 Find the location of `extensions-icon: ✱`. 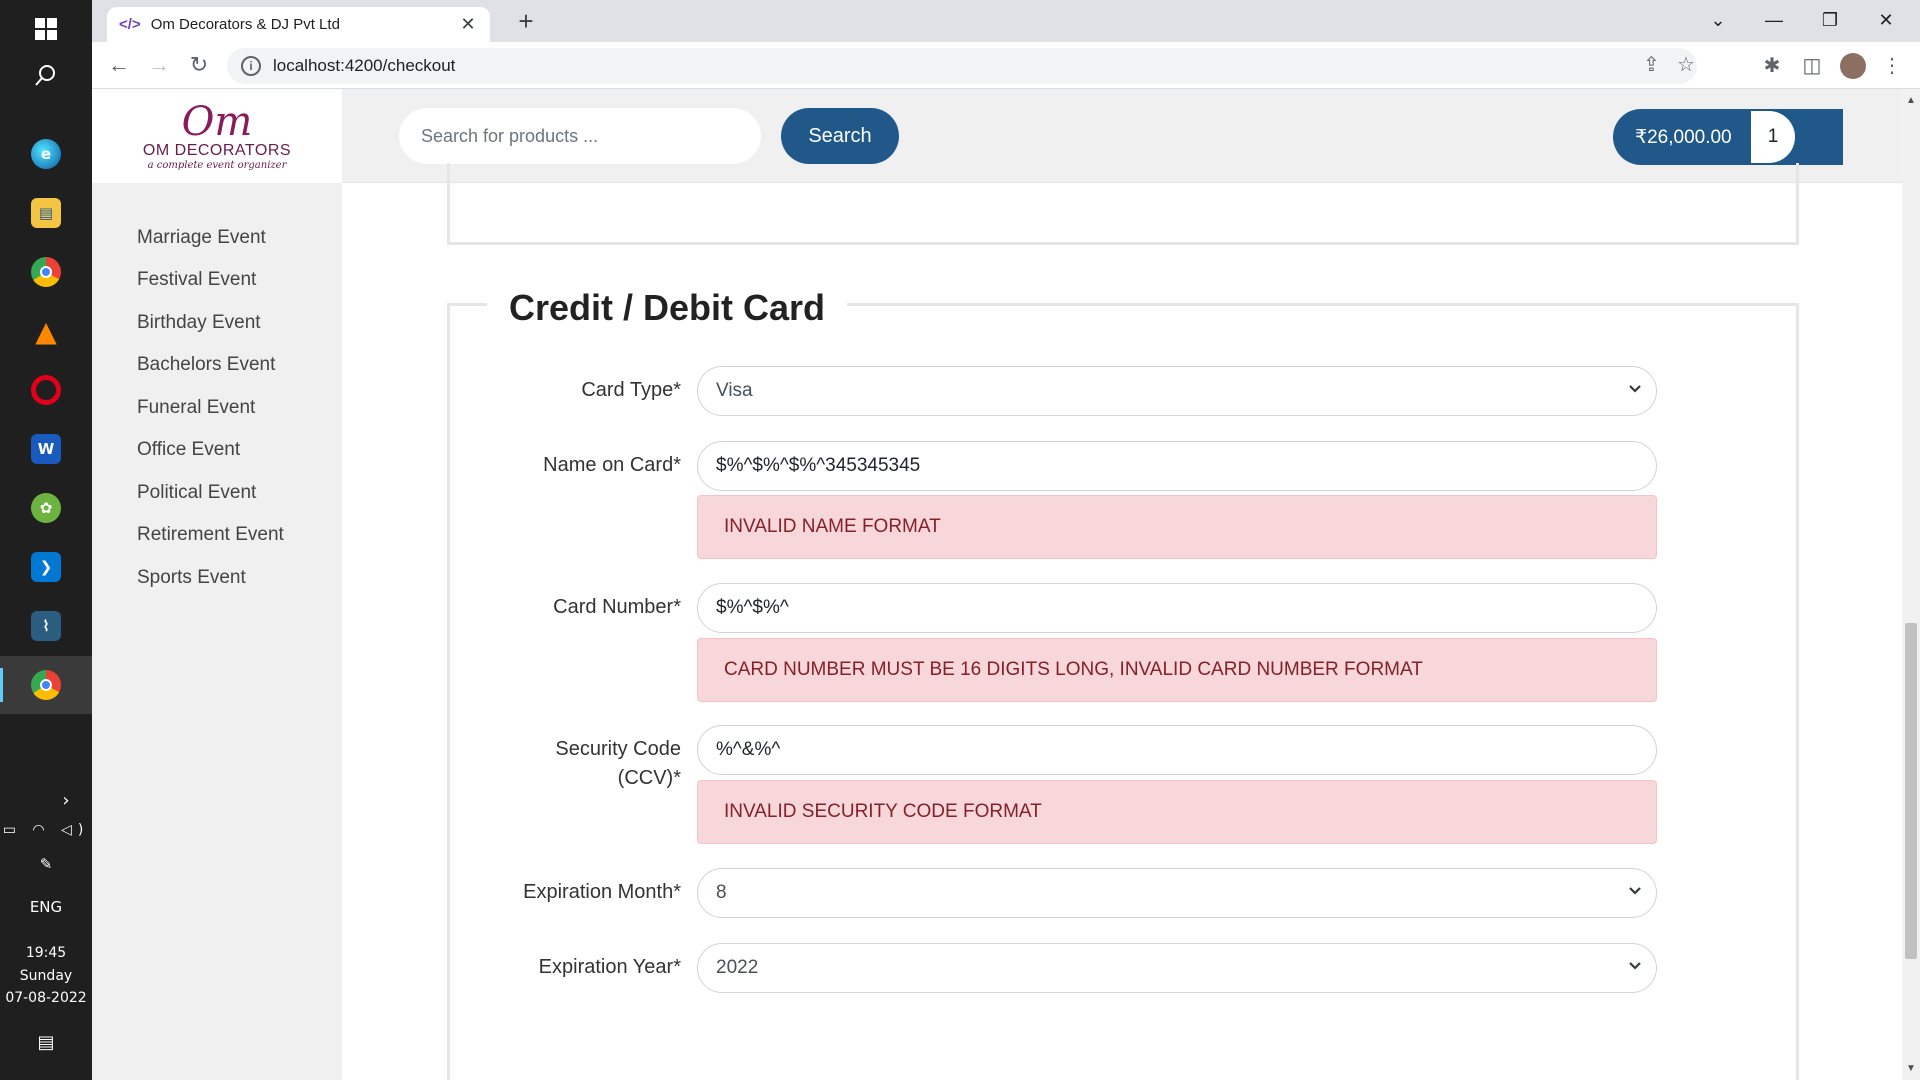

extensions-icon: ✱ is located at coordinates (1772, 66).